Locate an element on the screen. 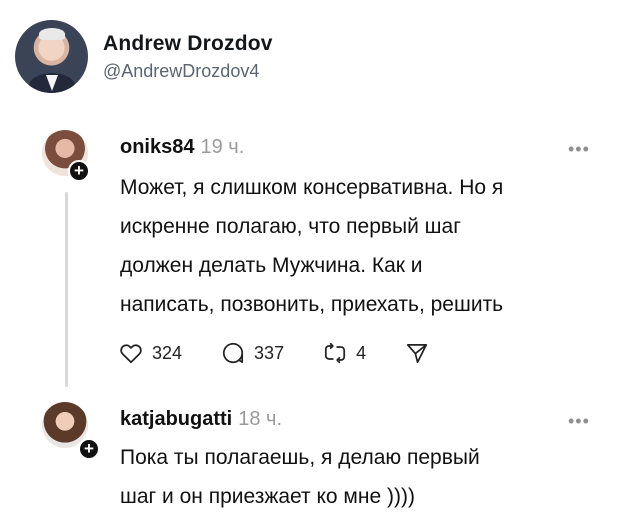 The width and height of the screenshot is (640, 525). reply-button: 337 is located at coordinates (252, 353).